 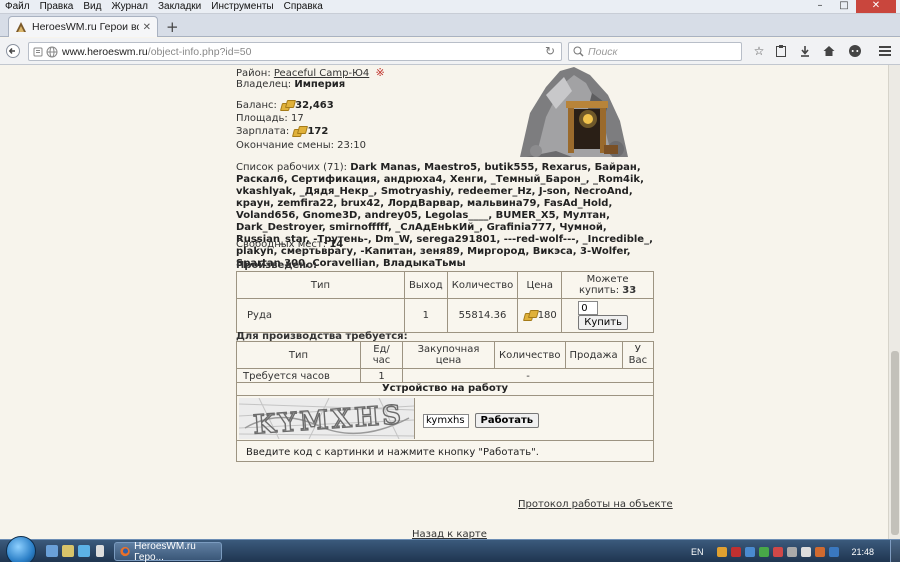 I want to click on resource-quantity: 55814.36, so click(x=482, y=315).